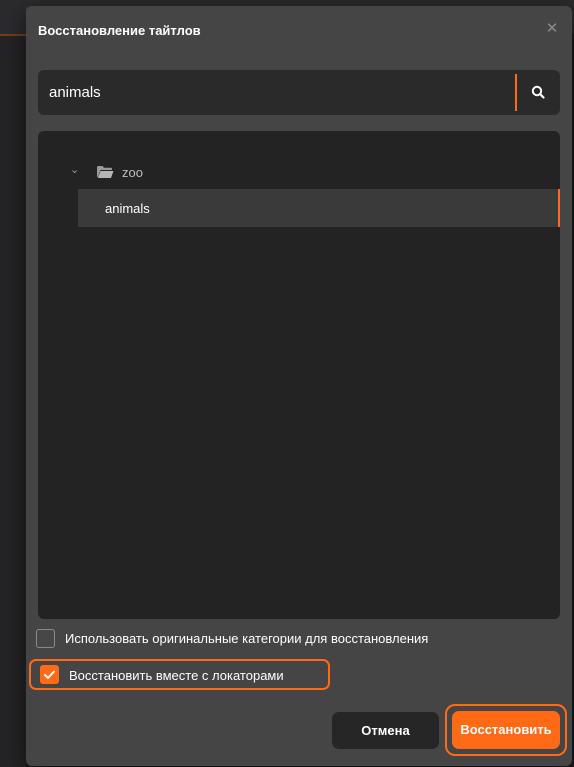  What do you see at coordinates (105, 172) in the screenshot?
I see `folder-open-icon` at bounding box center [105, 172].